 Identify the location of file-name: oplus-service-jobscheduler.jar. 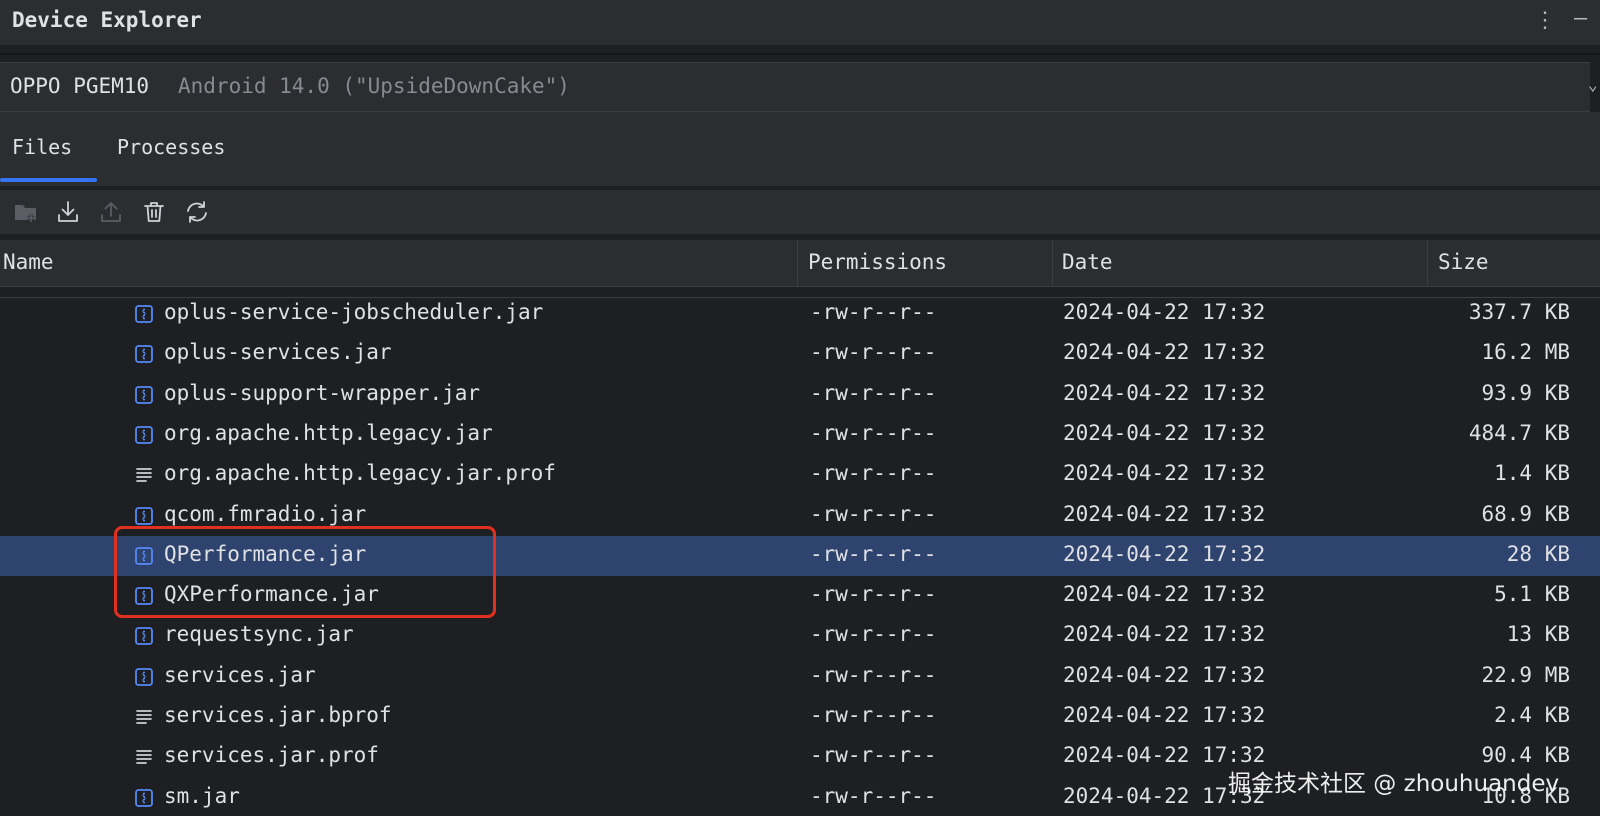
(354, 312).